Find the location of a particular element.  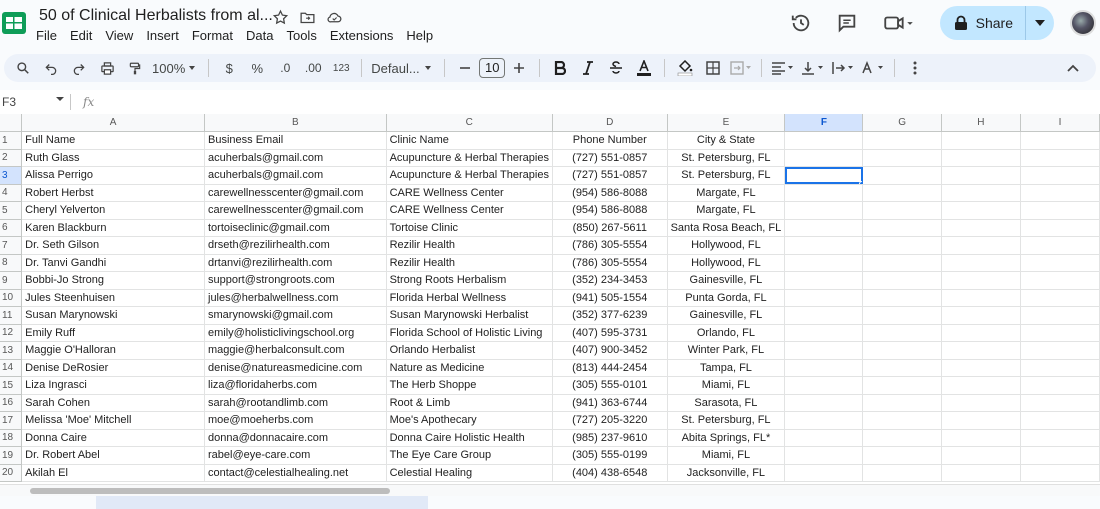

row-header: 20 is located at coordinates (11, 473).